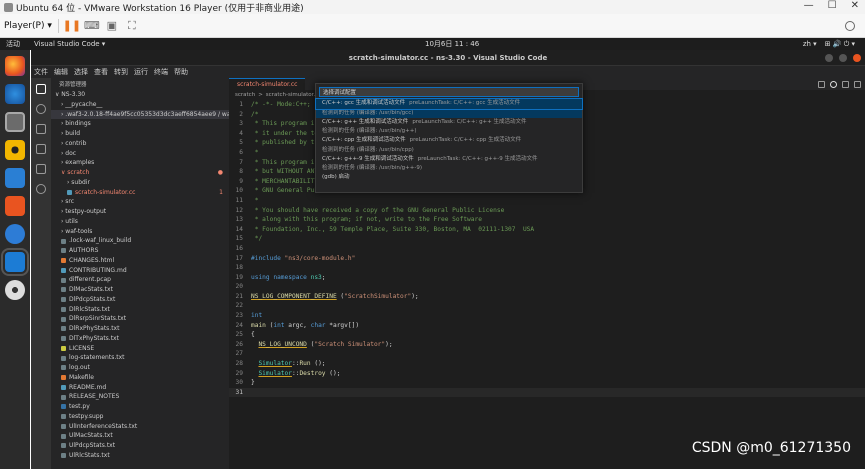  I want to click on writer-icon, so click(15, 178).